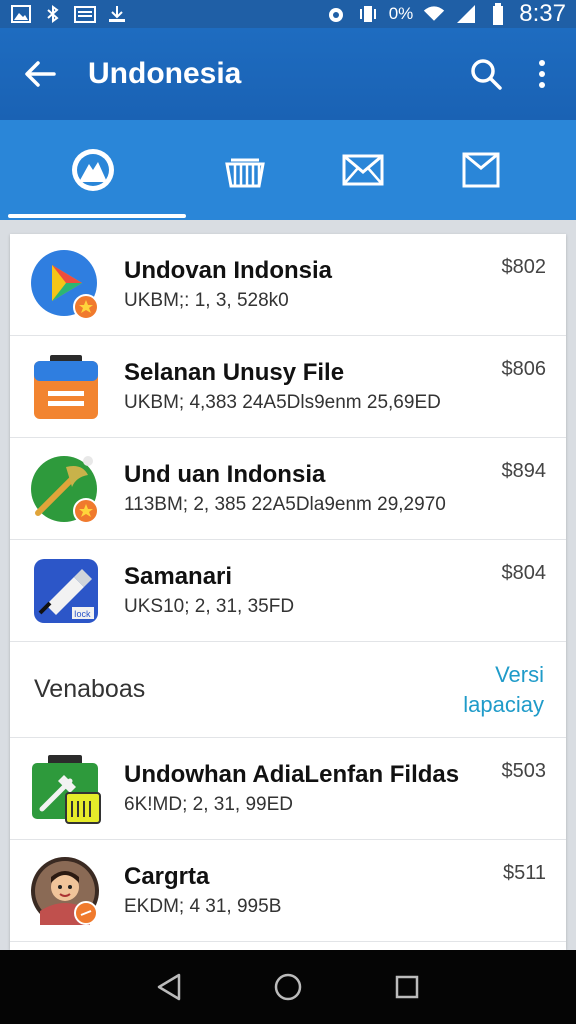 Image resolution: width=576 pixels, height=1024 pixels. I want to click on mountain-badge-icon, so click(93, 170).